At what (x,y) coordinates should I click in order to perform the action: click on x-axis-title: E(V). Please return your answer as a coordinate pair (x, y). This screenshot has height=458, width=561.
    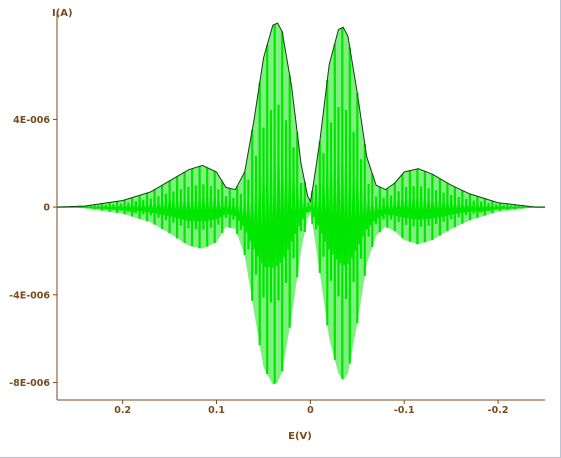
    Looking at the image, I should click on (300, 436).